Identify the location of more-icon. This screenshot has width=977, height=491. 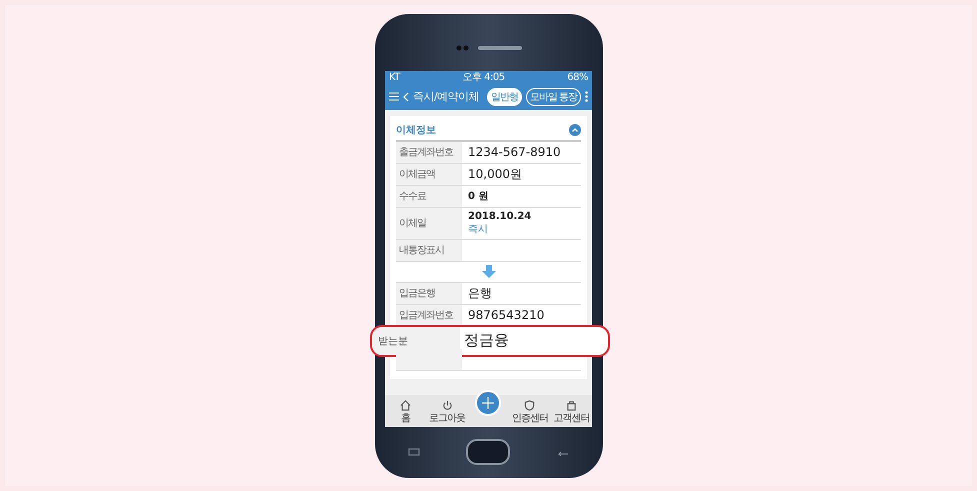
(586, 96).